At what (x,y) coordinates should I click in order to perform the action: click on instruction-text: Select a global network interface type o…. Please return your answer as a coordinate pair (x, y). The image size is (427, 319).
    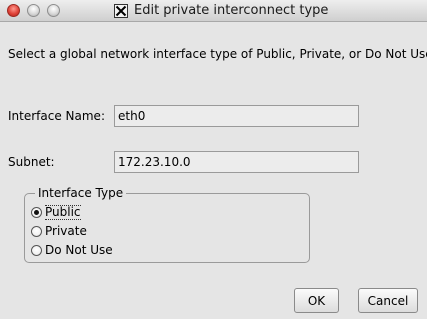
    Looking at the image, I should click on (217, 54).